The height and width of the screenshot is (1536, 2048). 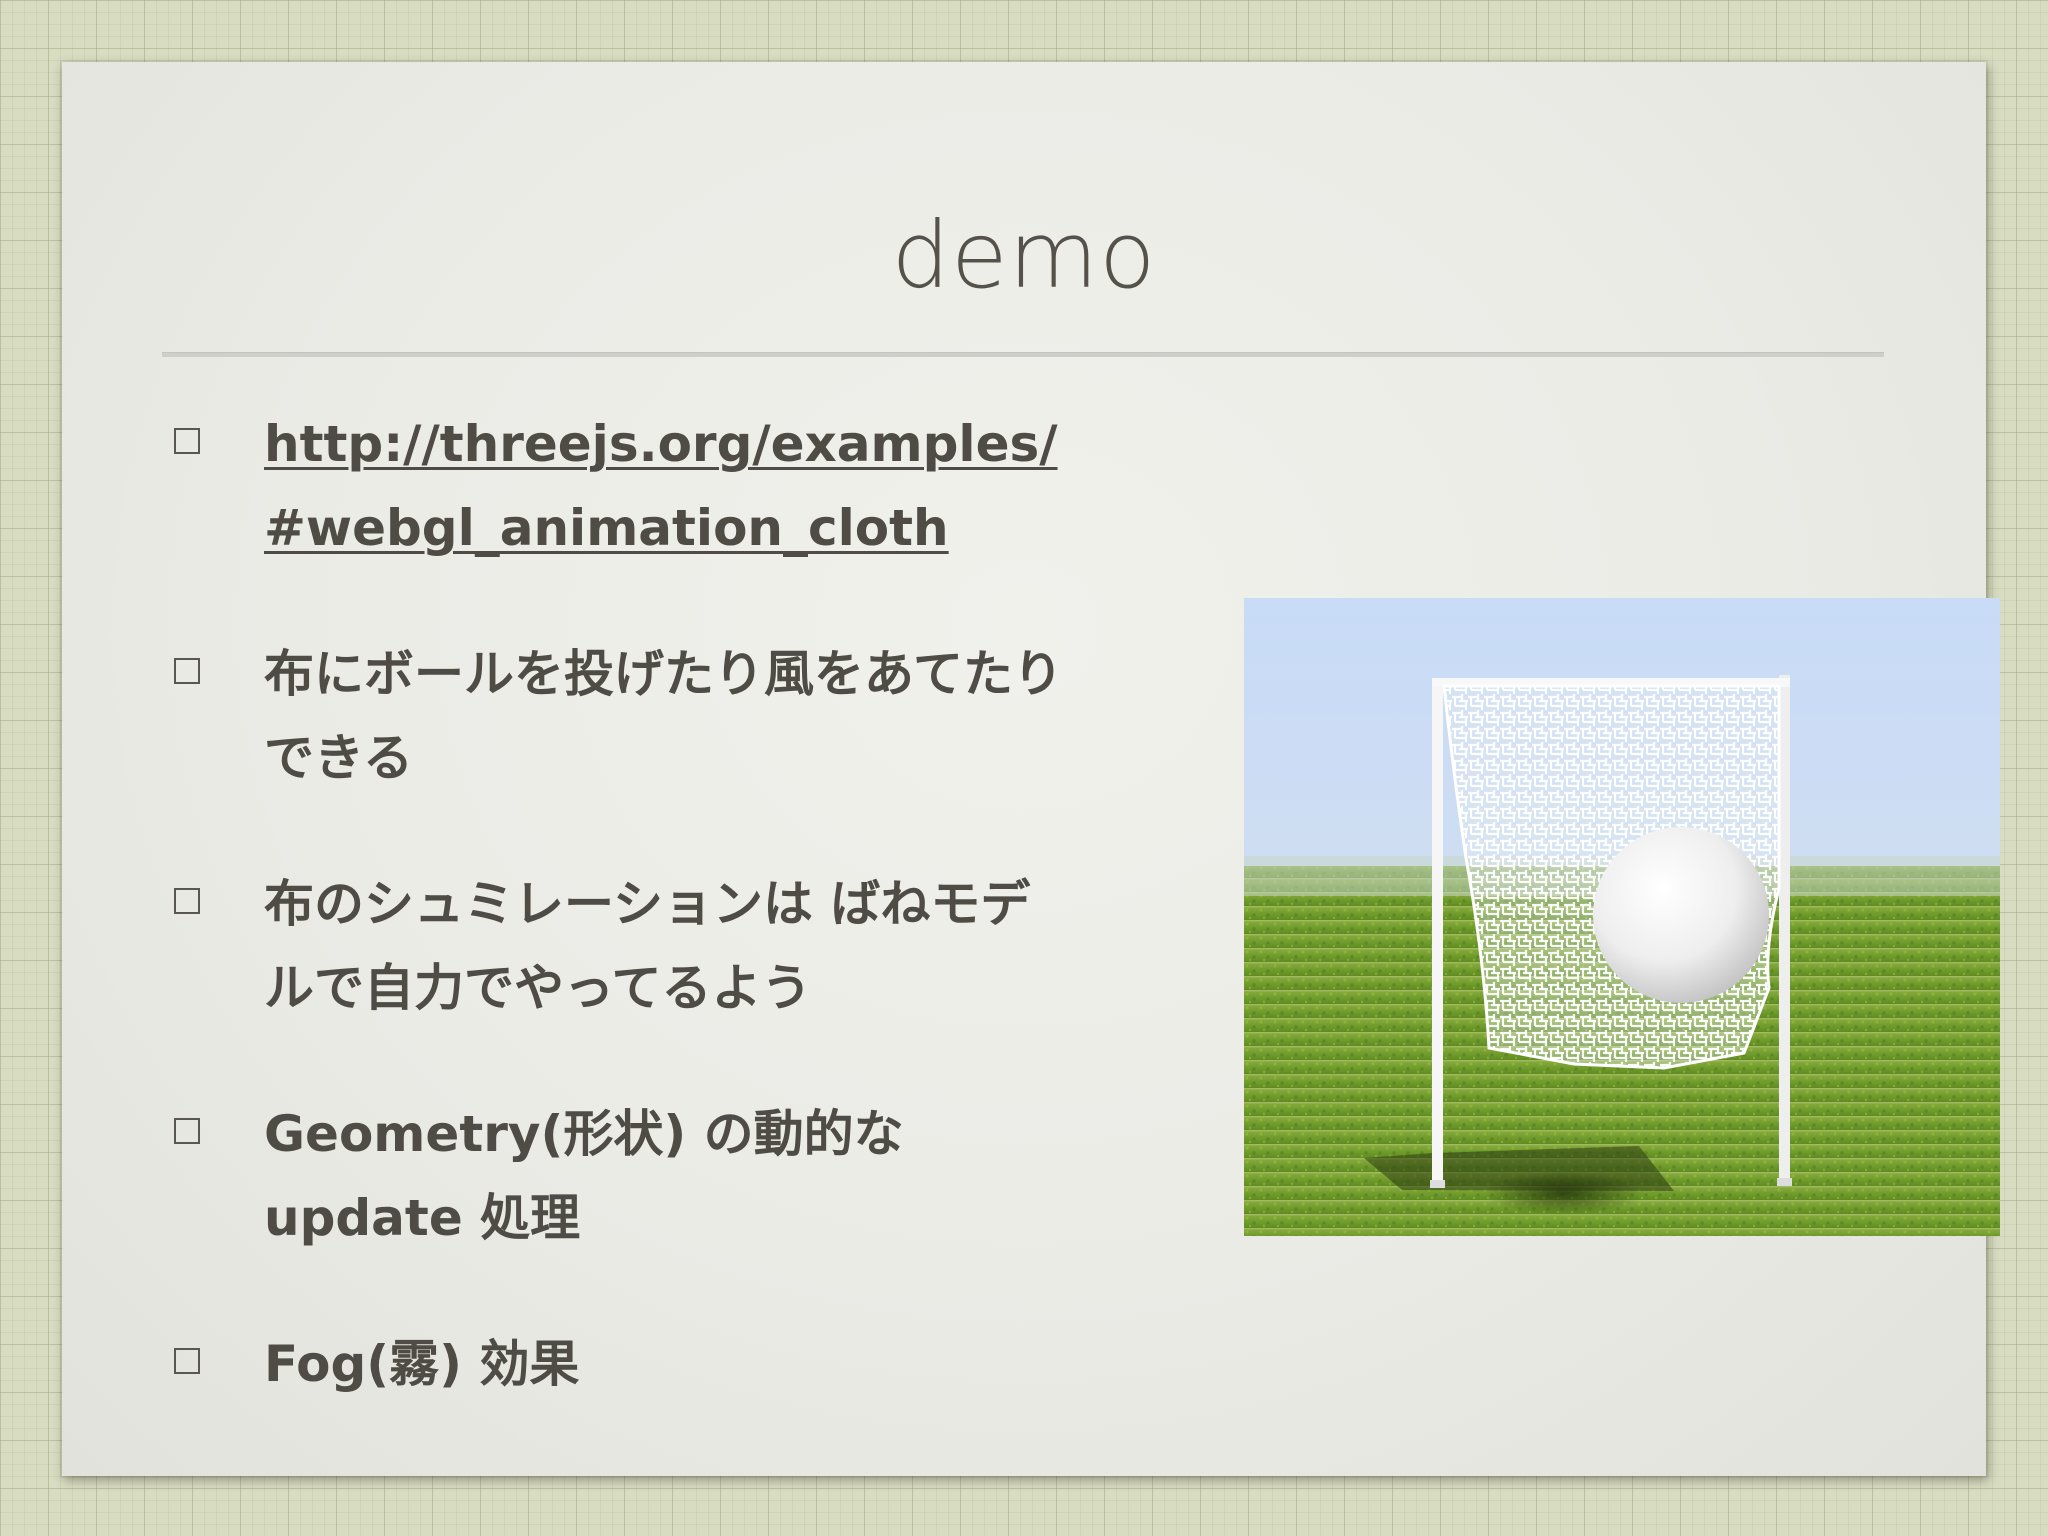 I want to click on bullet-item-spring-model: 布のシュミレーションは ばねモデ ルで自力でやってるよう, so click(x=674, y=946).